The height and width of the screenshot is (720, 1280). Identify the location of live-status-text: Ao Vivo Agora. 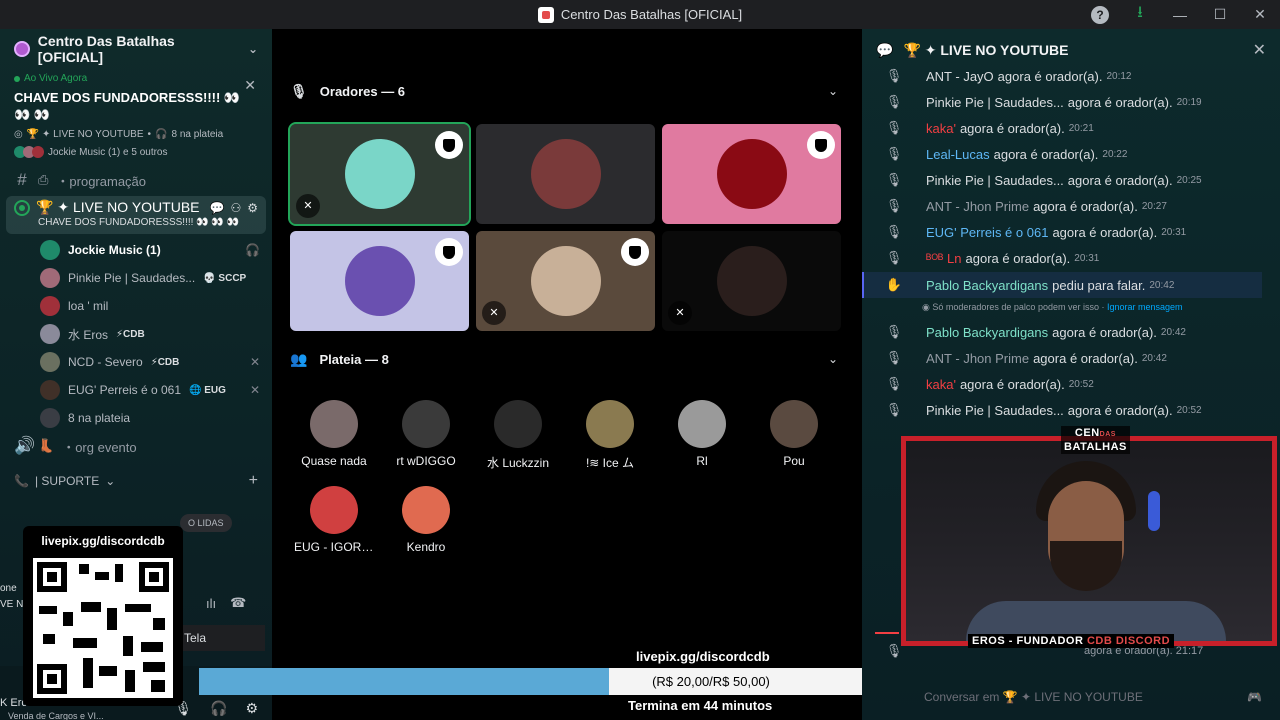
(56, 78).